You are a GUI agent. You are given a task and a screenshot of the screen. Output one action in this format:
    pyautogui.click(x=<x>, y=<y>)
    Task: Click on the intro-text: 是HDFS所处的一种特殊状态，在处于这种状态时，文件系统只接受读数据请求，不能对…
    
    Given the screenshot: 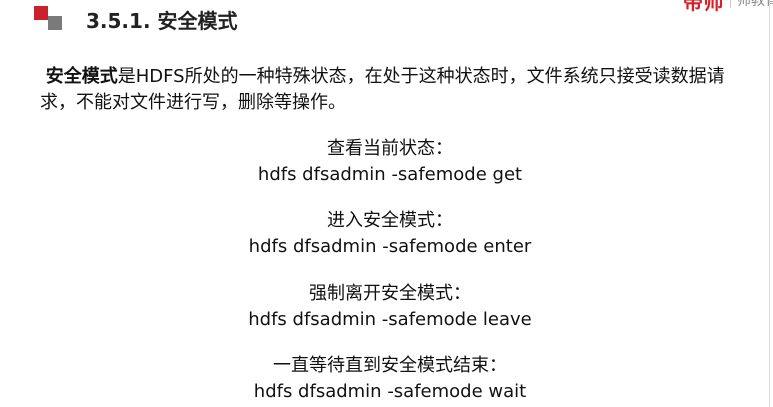 What is the action you would take?
    pyautogui.click(x=382, y=89)
    